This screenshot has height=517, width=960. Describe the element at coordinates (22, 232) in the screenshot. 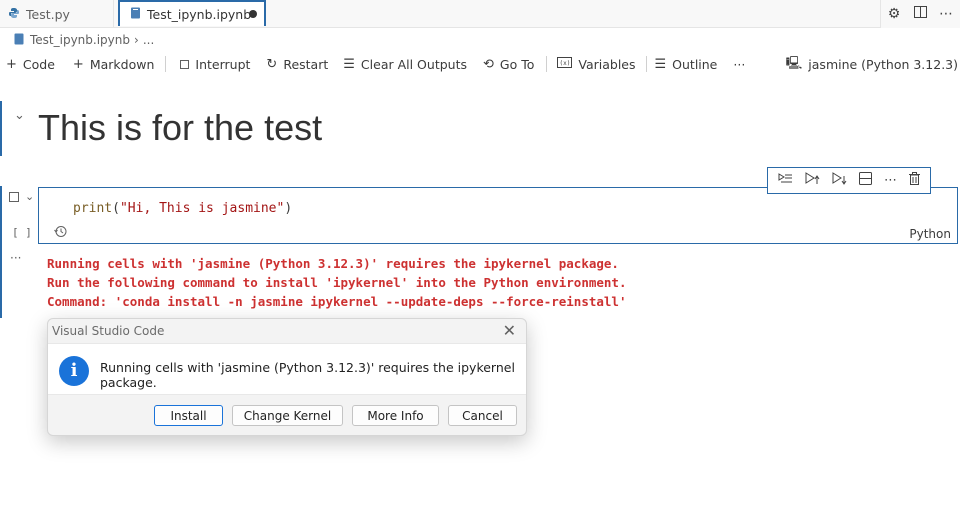

I see `execution-count: [ ]` at that location.